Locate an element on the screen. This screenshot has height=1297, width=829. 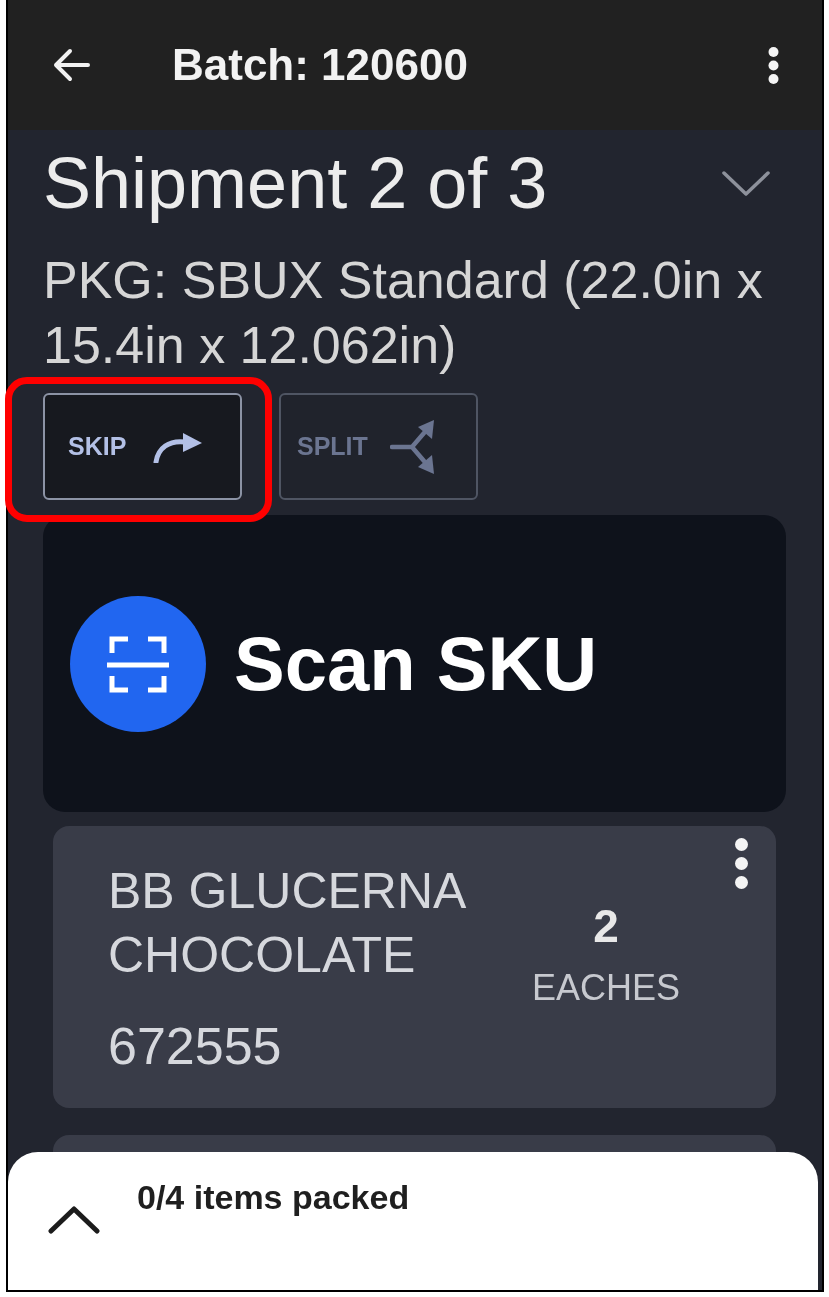
scan-icon is located at coordinates (138, 663).